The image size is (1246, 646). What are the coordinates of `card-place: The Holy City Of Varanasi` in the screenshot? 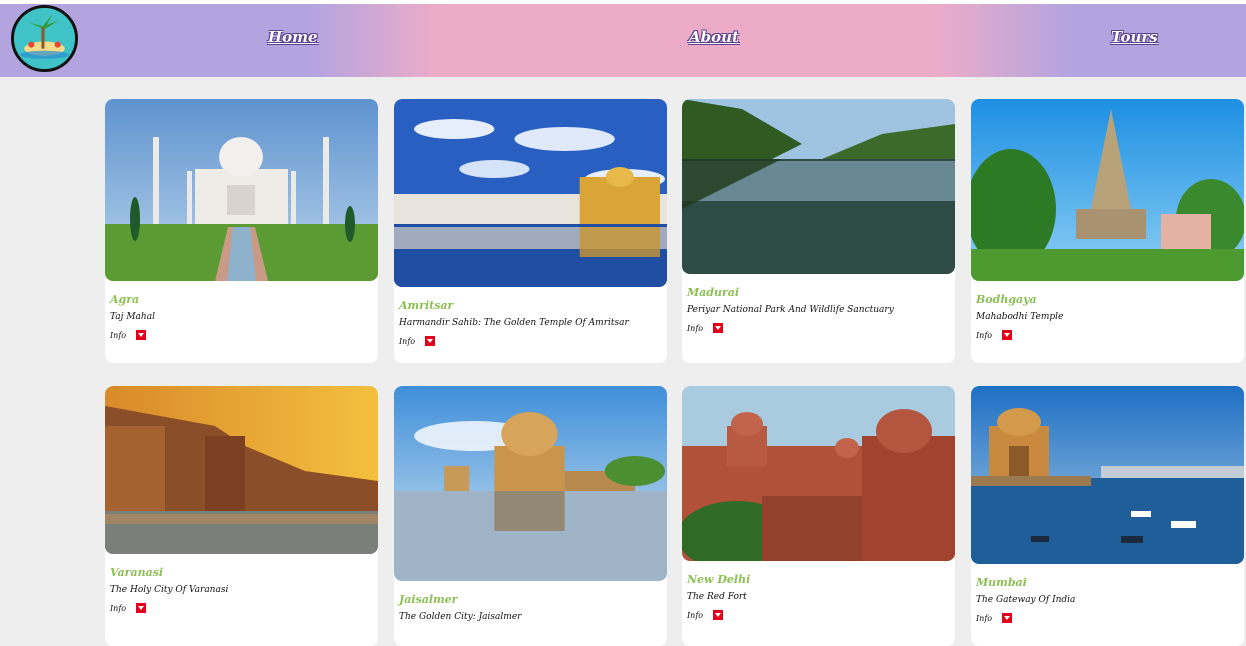 It's located at (169, 590).